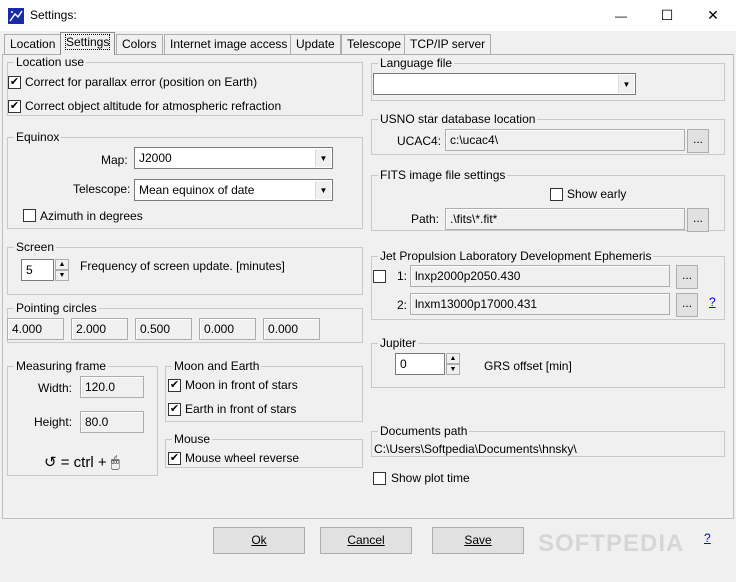  What do you see at coordinates (174, 385) in the screenshot?
I see `moon-checkbox: ✔` at bounding box center [174, 385].